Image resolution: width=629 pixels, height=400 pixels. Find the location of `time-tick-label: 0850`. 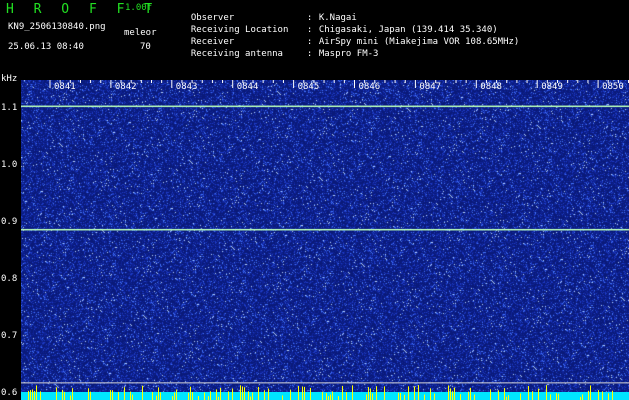

time-tick-label: 0850 is located at coordinates (613, 87).